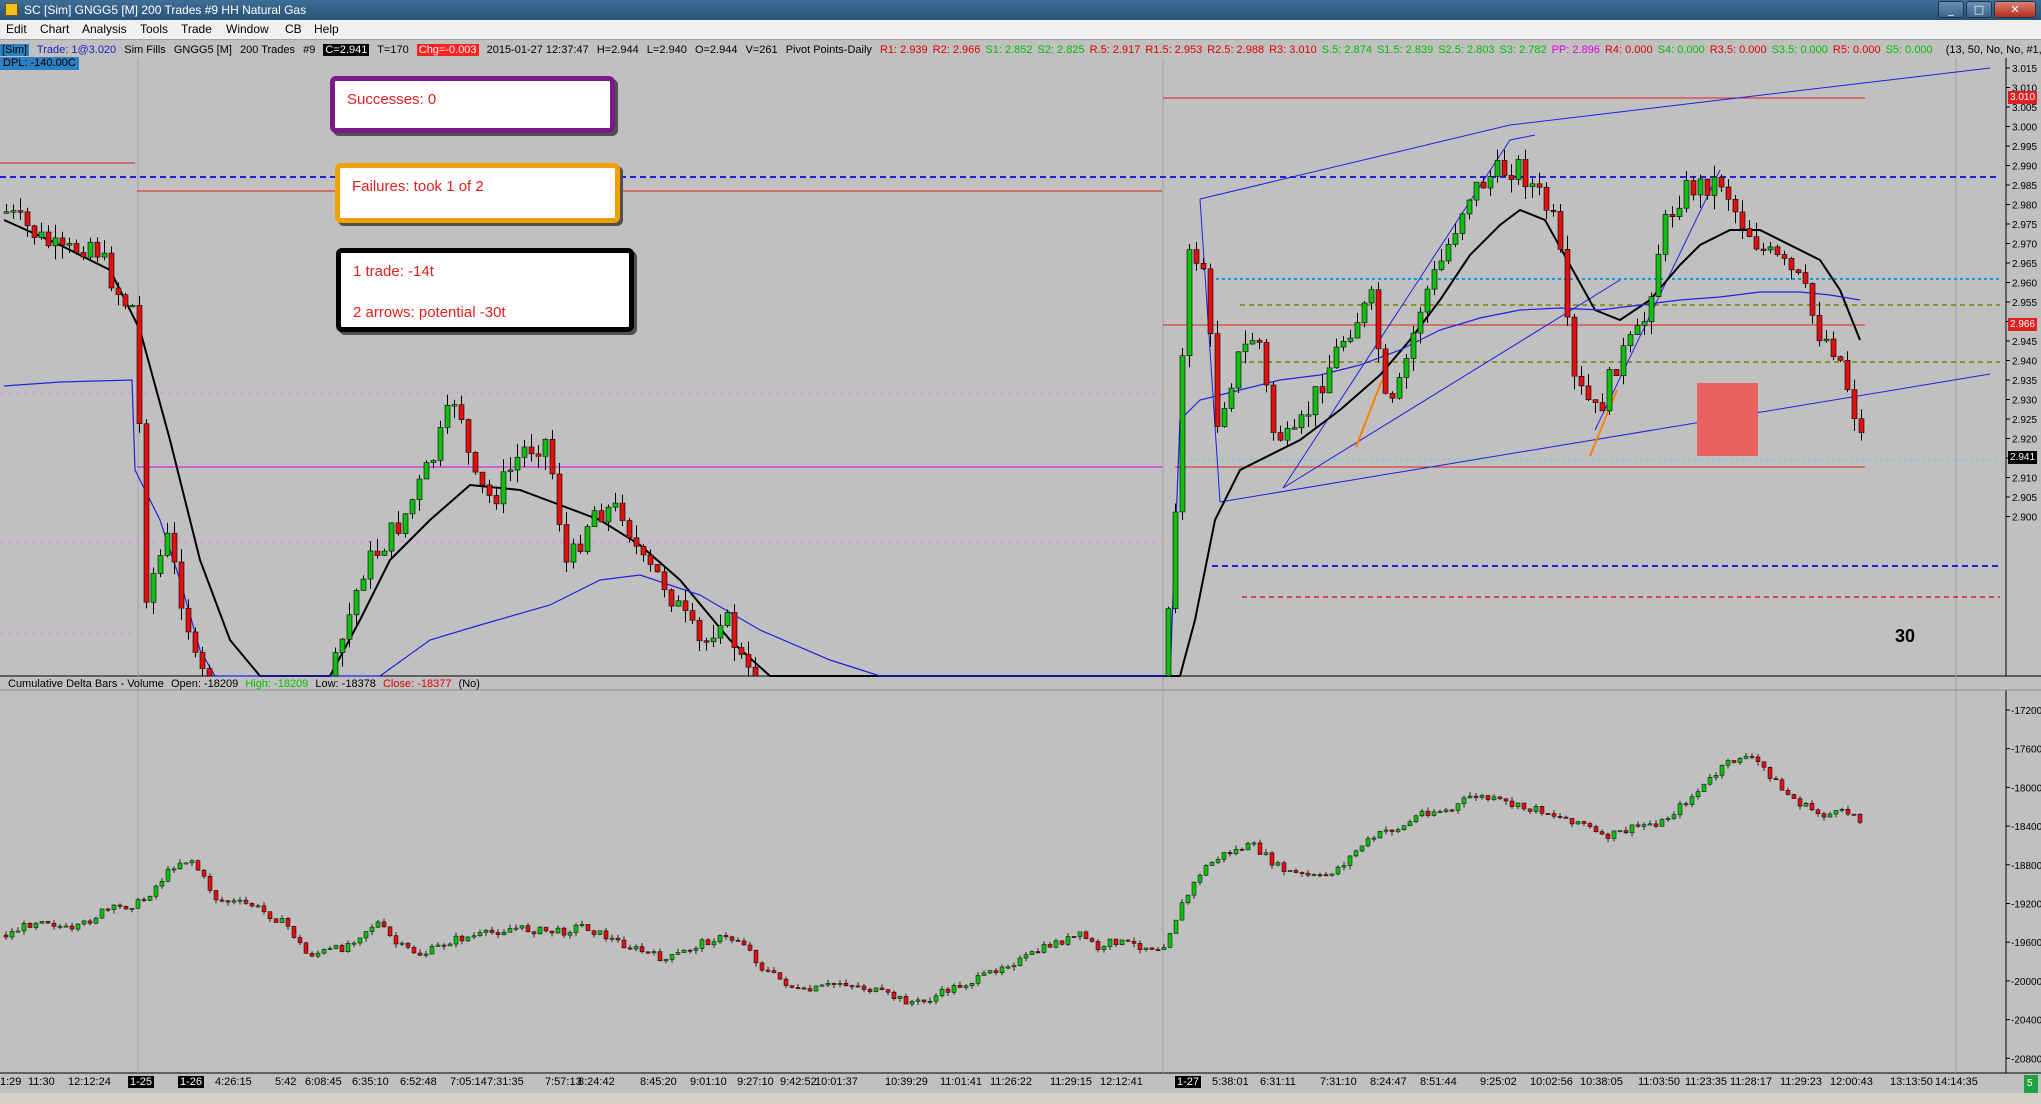 Image resolution: width=2041 pixels, height=1104 pixels. I want to click on menu-cb: CB, so click(293, 29).